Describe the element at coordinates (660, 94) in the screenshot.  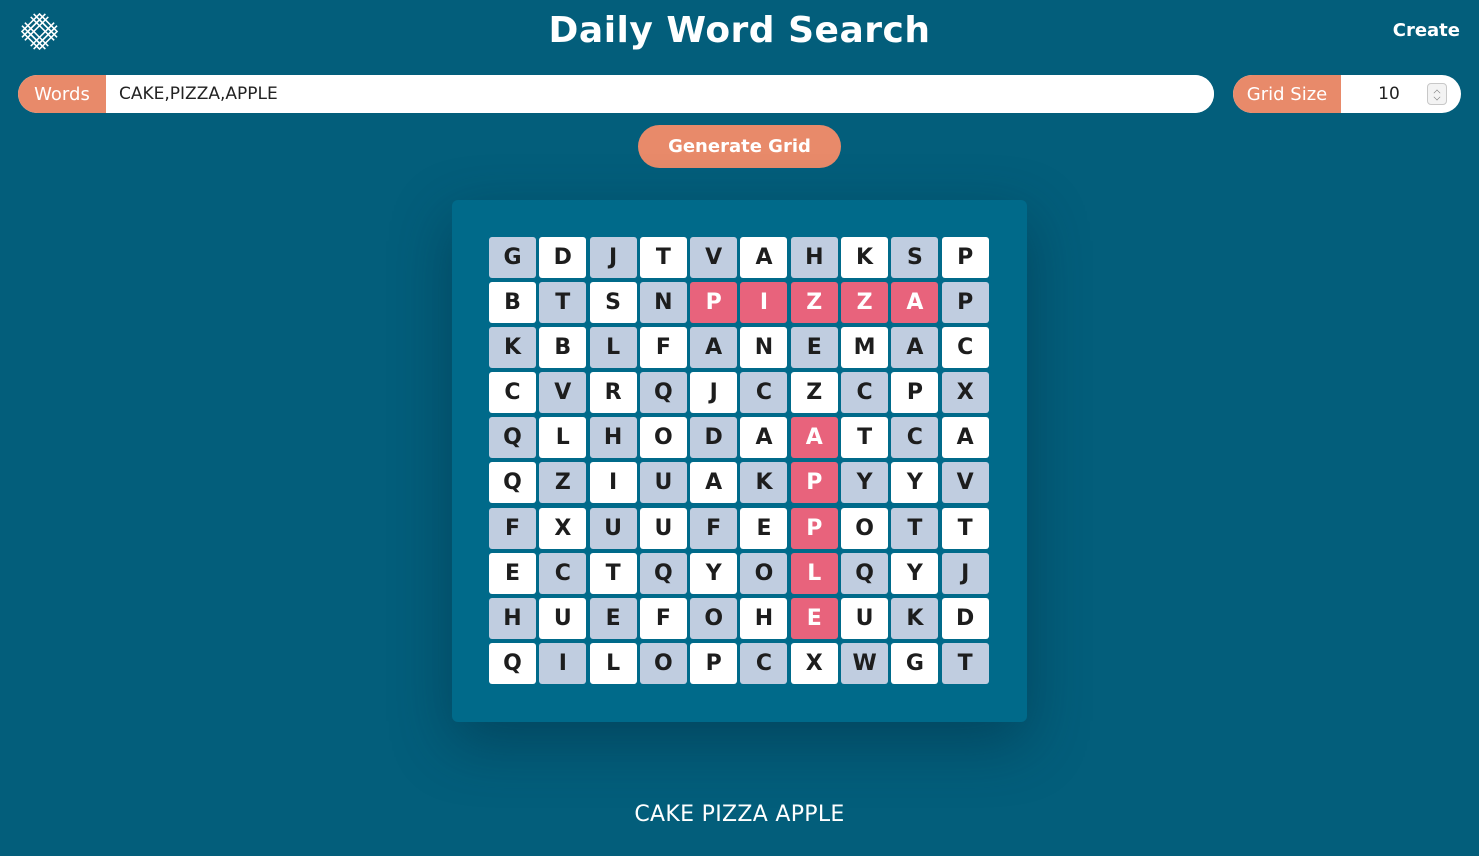
I see `words-input` at that location.